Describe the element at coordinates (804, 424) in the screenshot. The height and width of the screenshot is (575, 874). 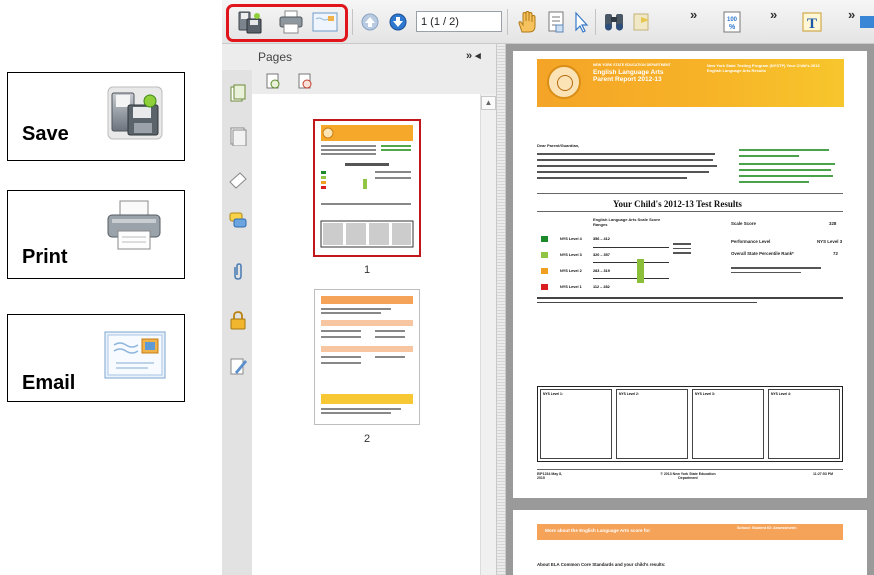
I see `level-4-description: NYS Level 4:` at that location.